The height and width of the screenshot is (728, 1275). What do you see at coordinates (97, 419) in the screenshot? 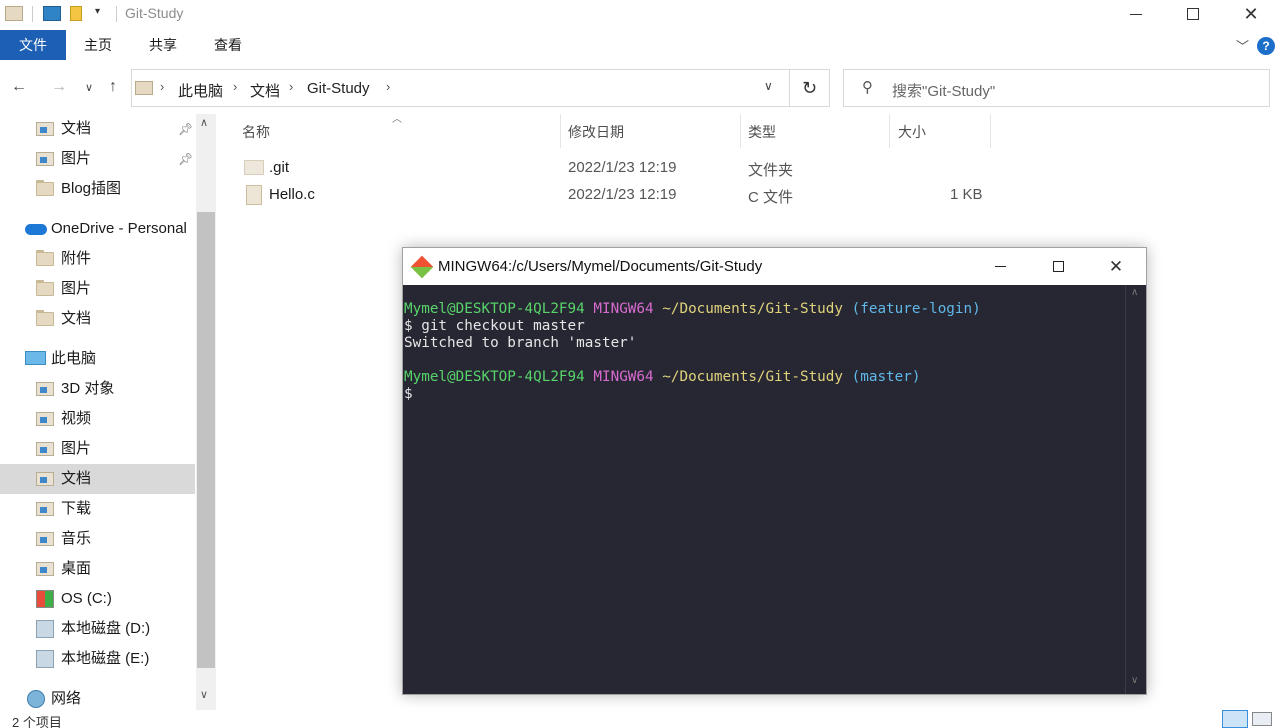
I see `sidebar-item-videos: 视频` at bounding box center [97, 419].